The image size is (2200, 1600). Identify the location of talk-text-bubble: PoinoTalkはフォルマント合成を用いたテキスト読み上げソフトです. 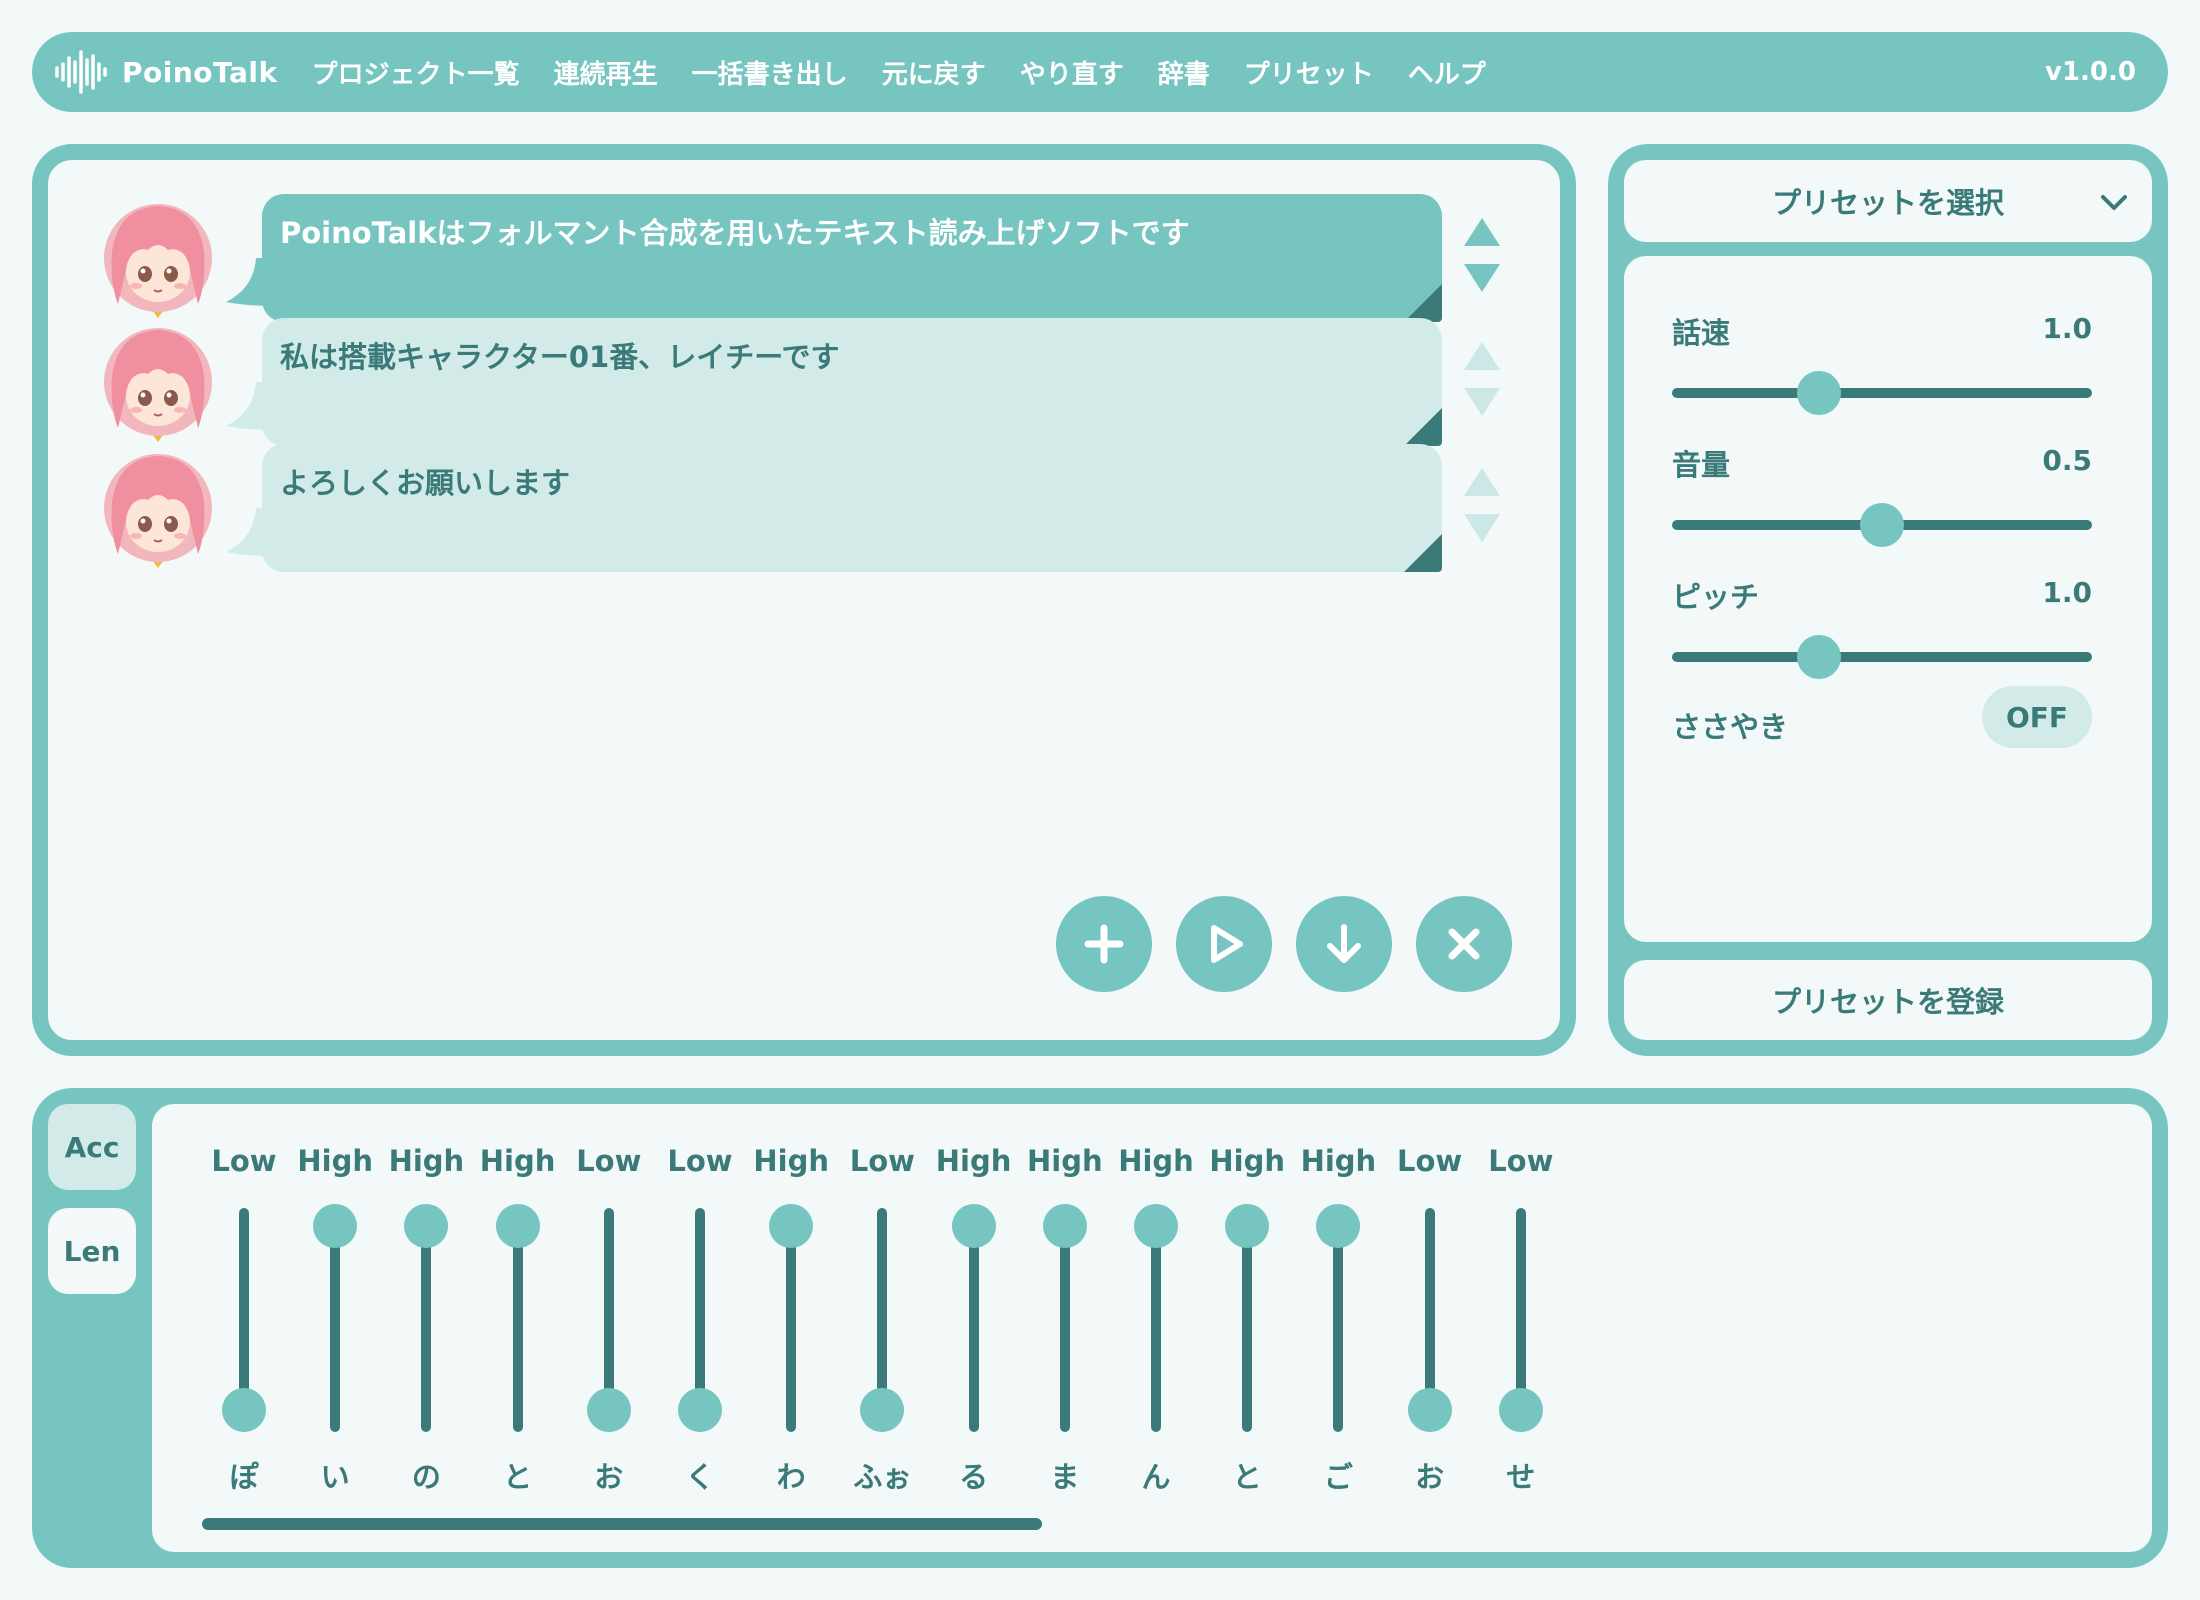
(852, 258).